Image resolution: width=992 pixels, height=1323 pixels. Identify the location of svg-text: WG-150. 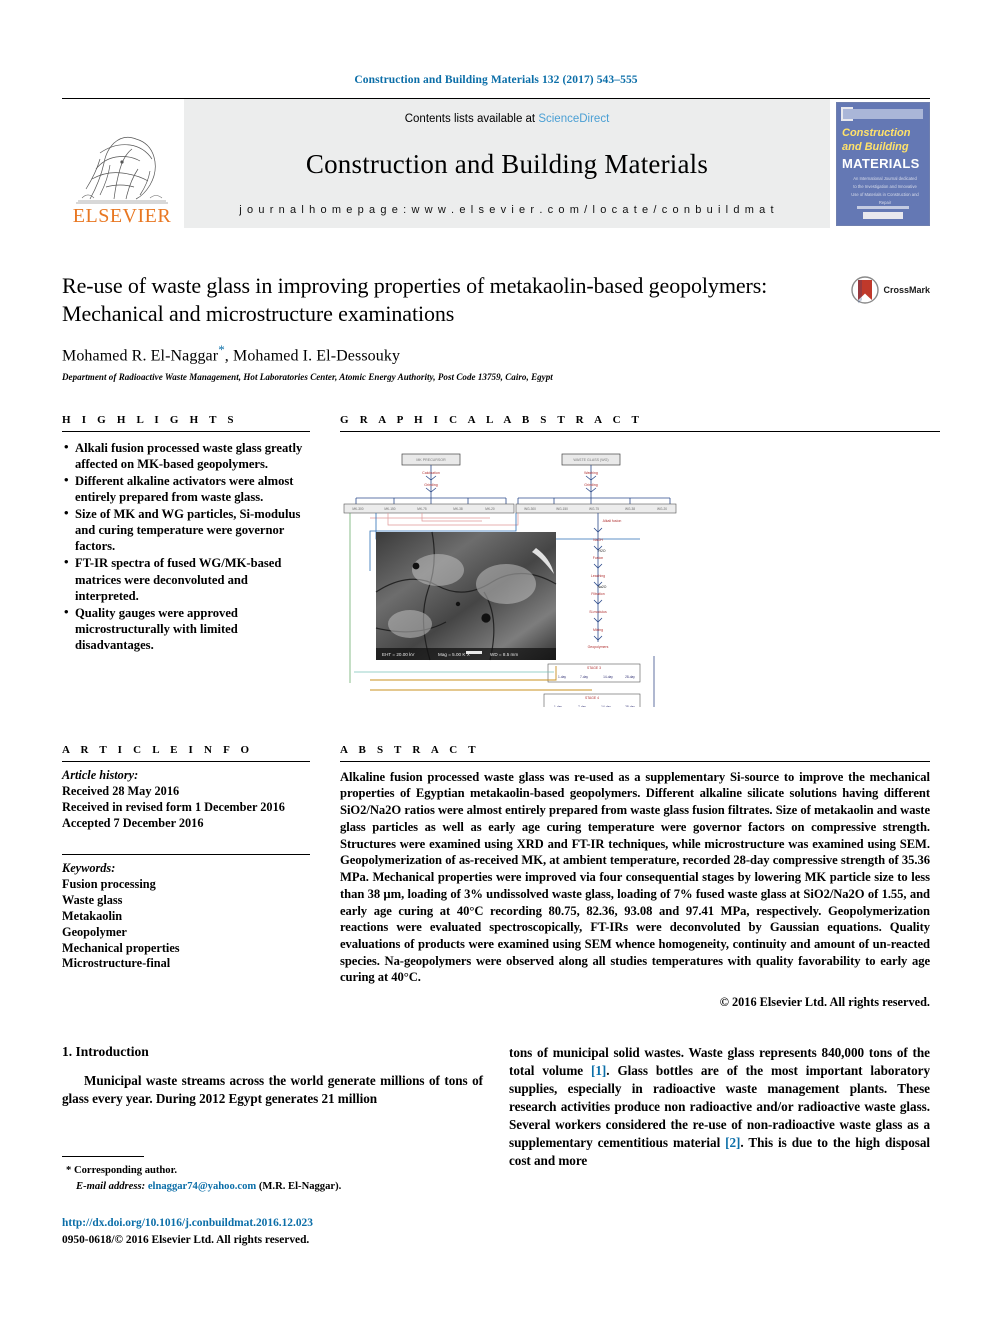
(562, 509).